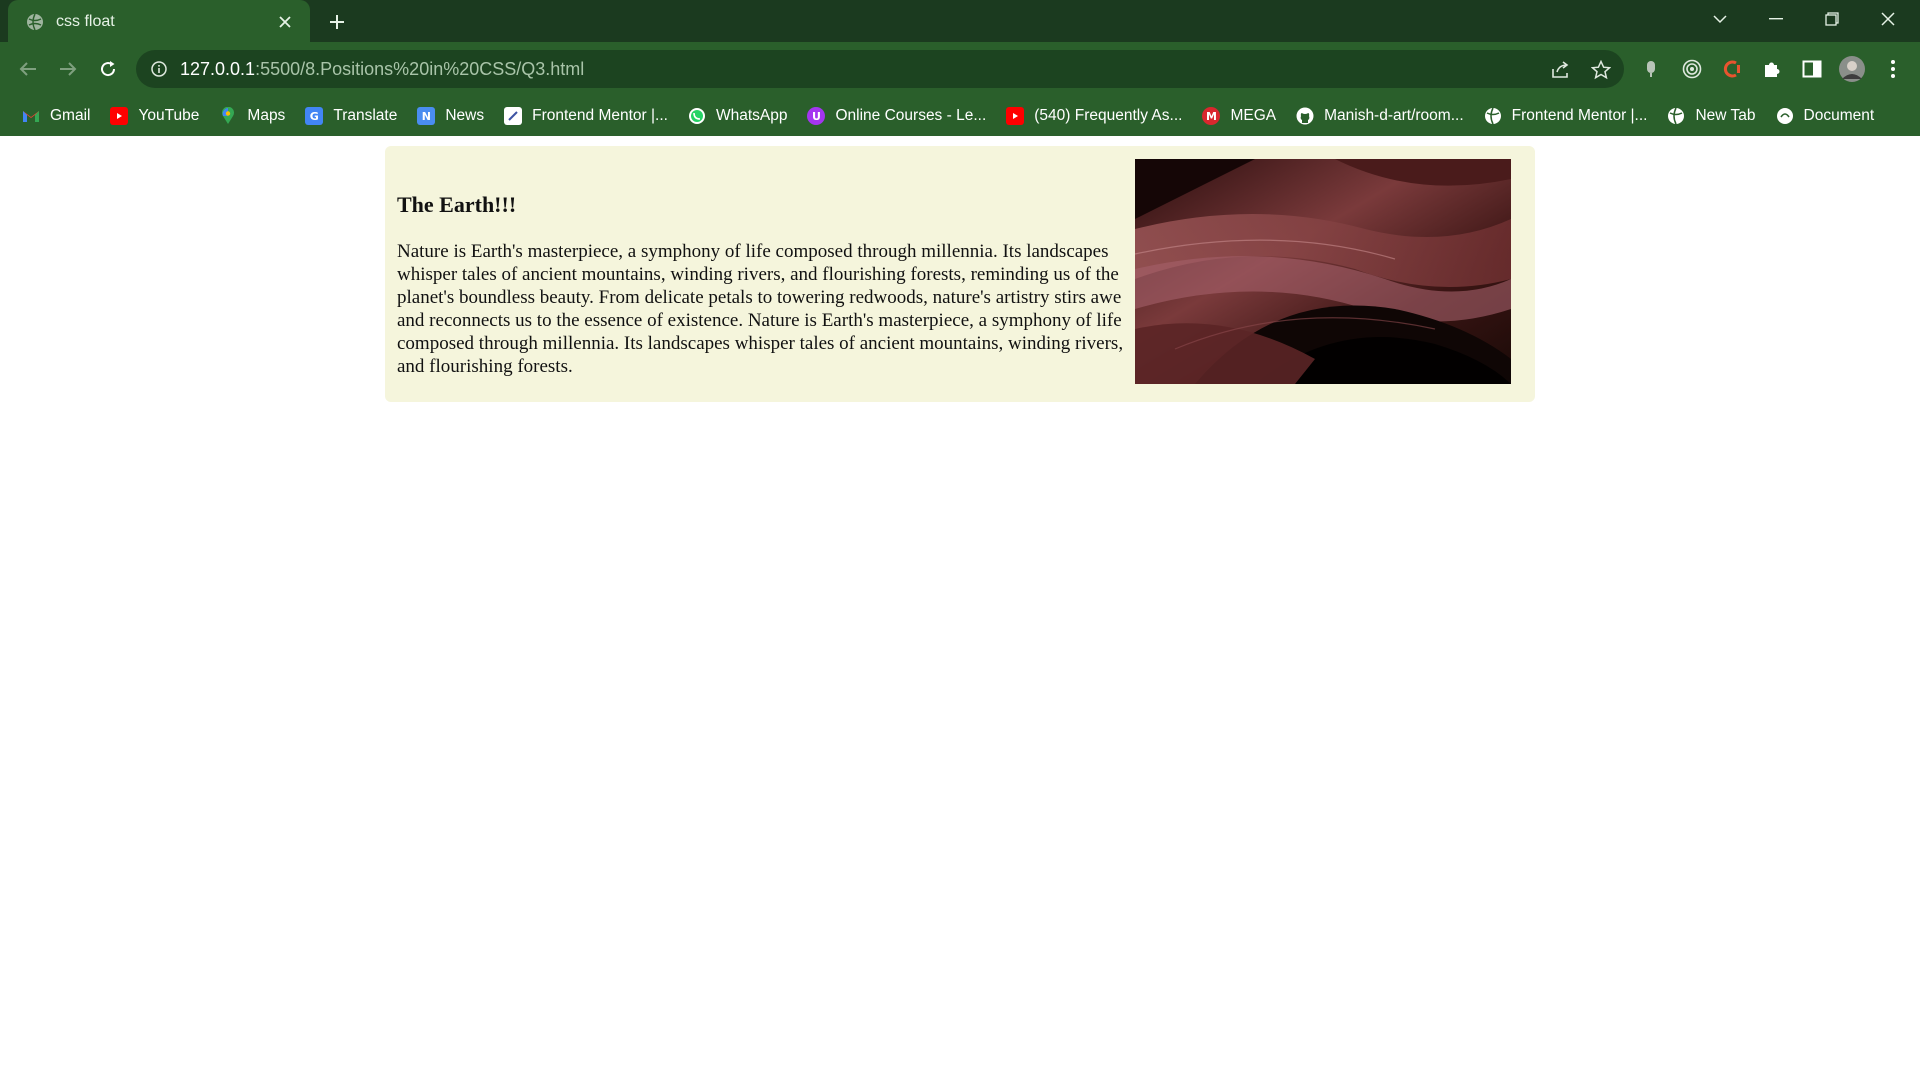 This screenshot has width=1920, height=1080. Describe the element at coordinates (513, 116) in the screenshot. I see `frontend-mentor-icon` at that location.